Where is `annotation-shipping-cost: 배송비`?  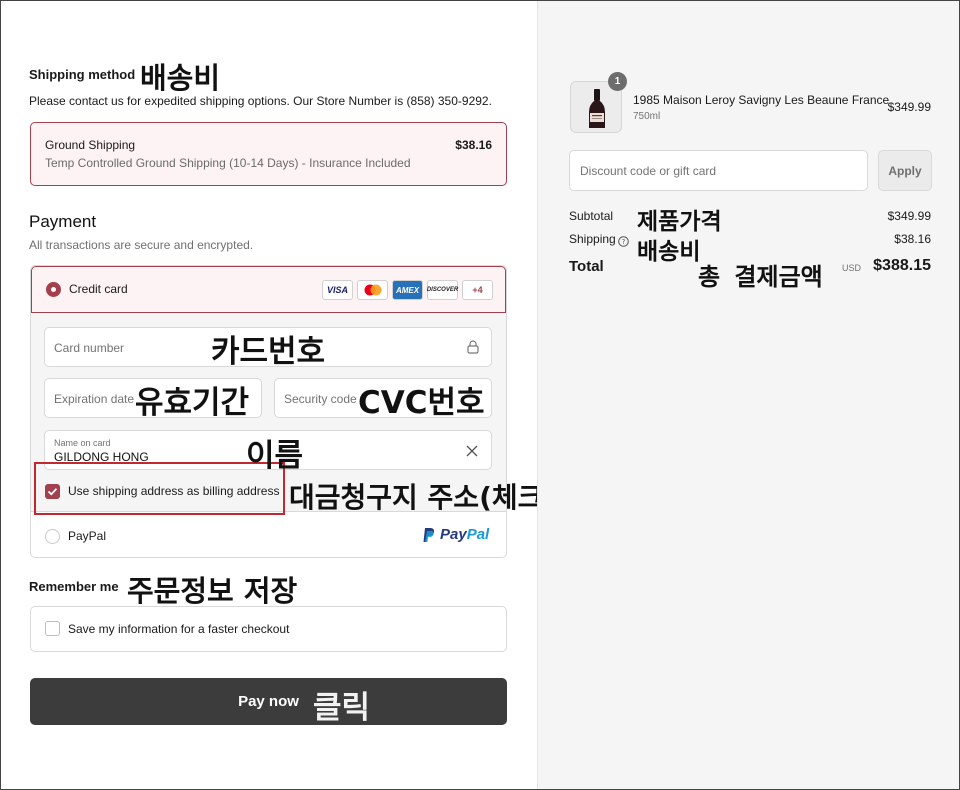
annotation-shipping-cost: 배송비 is located at coordinates (180, 78).